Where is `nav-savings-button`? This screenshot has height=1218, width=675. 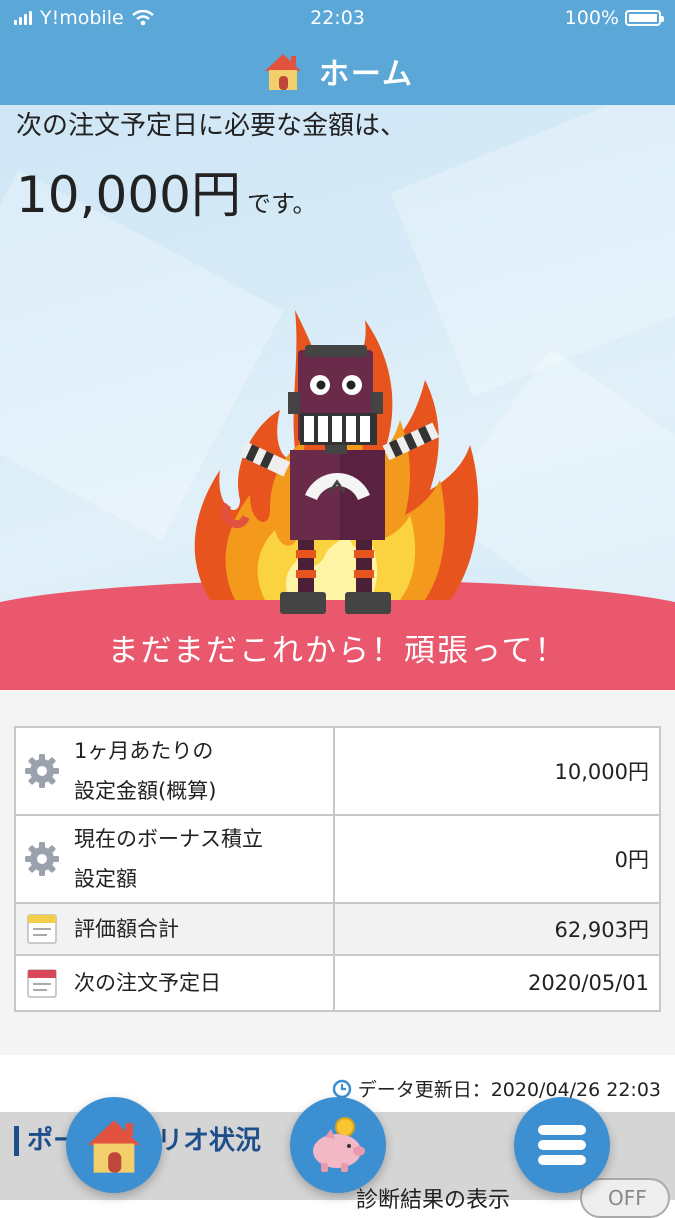 nav-savings-button is located at coordinates (338, 1145).